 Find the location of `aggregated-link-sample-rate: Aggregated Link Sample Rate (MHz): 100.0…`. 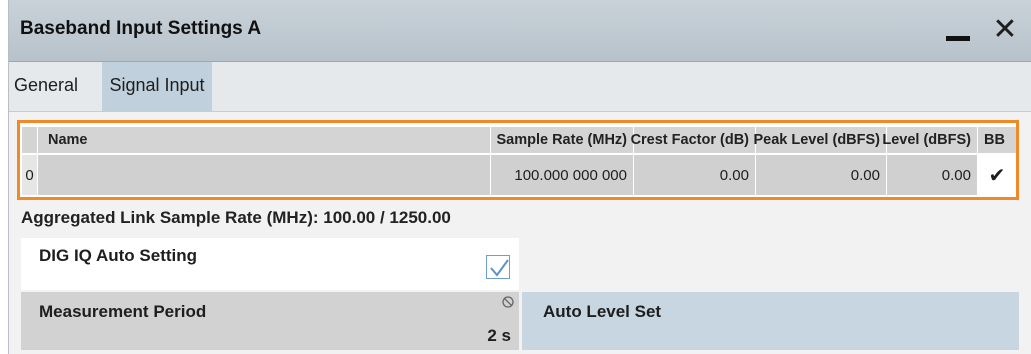

aggregated-link-sample-rate: Aggregated Link Sample Rate (MHz): 100.0… is located at coordinates (236, 217).